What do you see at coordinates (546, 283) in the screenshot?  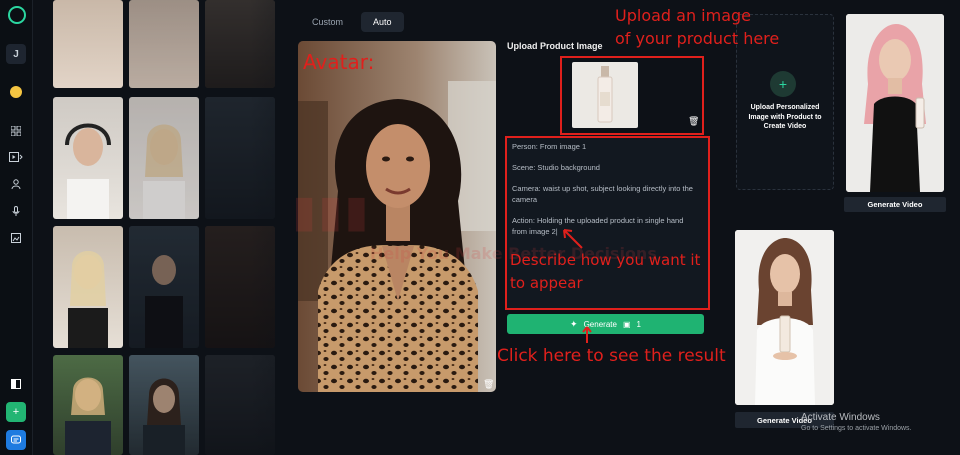 I see `describe-annotation-line2: to appear` at bounding box center [546, 283].